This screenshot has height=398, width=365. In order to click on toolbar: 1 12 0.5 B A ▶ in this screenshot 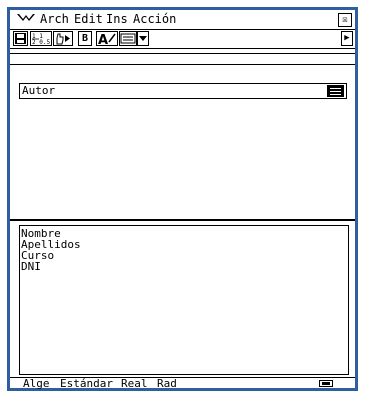, I will do `click(182, 39)`.